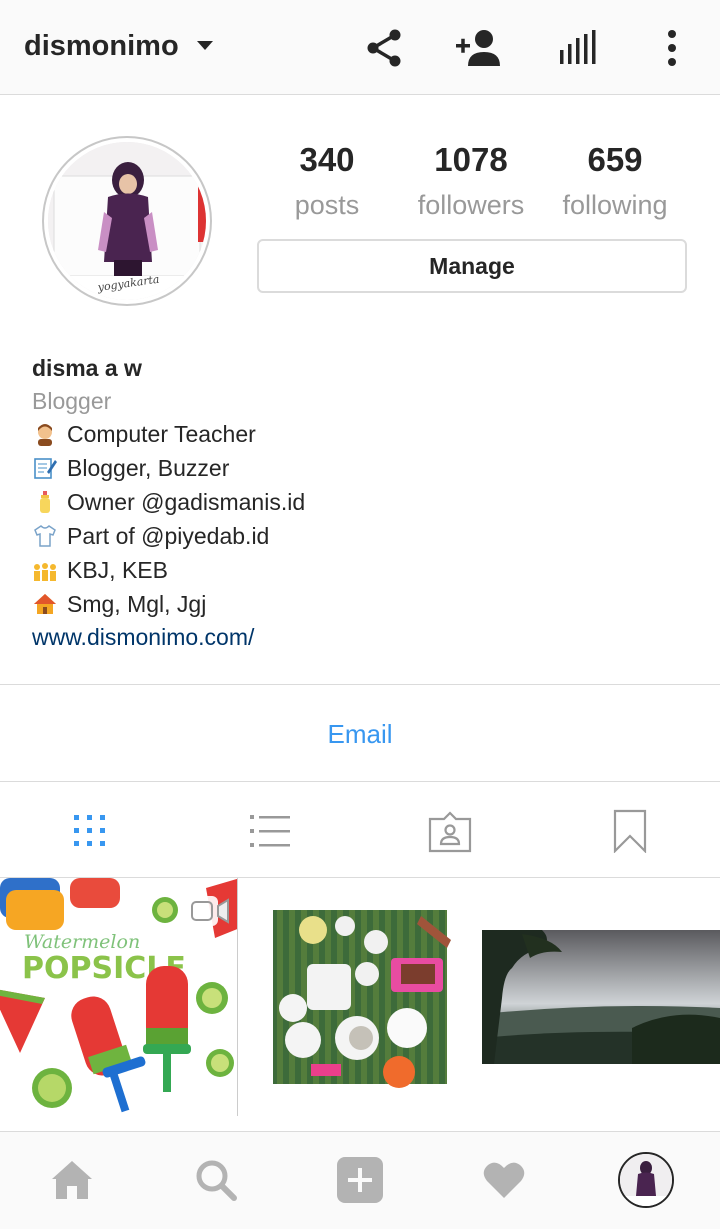  Describe the element at coordinates (161, 434) in the screenshot. I see `bio-line-text: Computer Teacher` at that location.